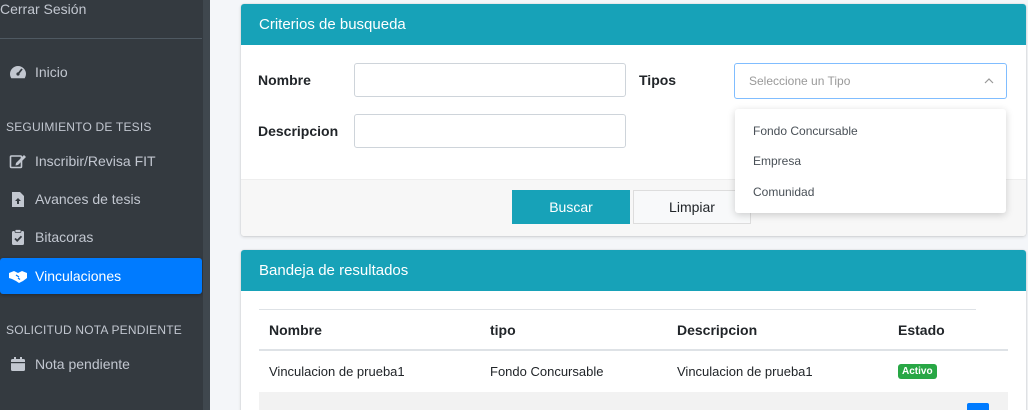  I want to click on status-badge: Activo, so click(917, 371).